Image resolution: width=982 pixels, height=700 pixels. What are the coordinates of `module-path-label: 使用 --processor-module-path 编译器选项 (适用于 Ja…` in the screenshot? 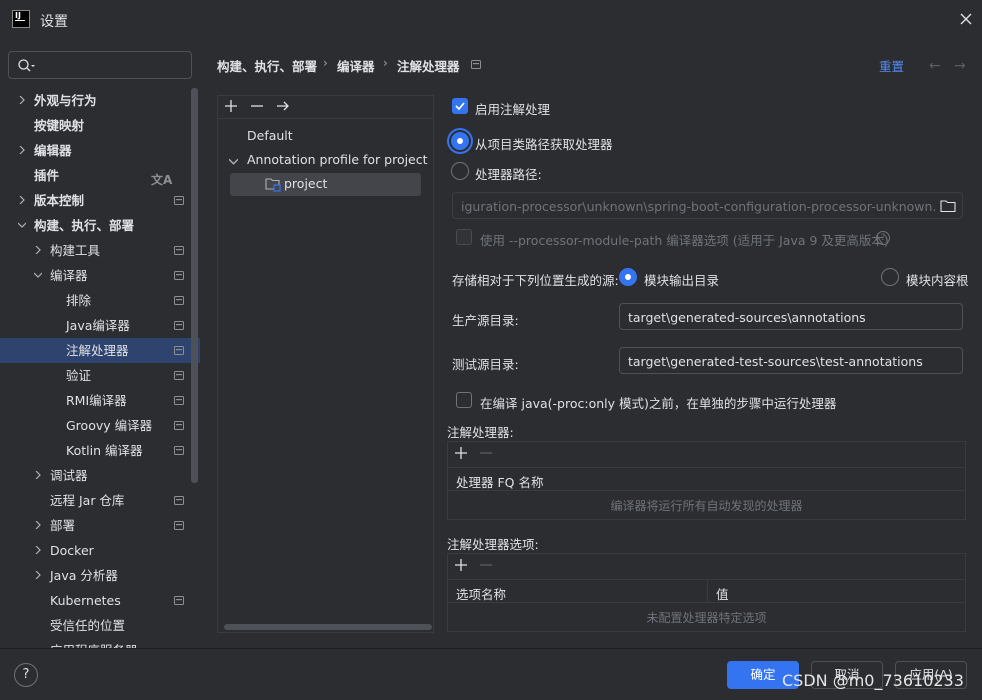 It's located at (684, 240).